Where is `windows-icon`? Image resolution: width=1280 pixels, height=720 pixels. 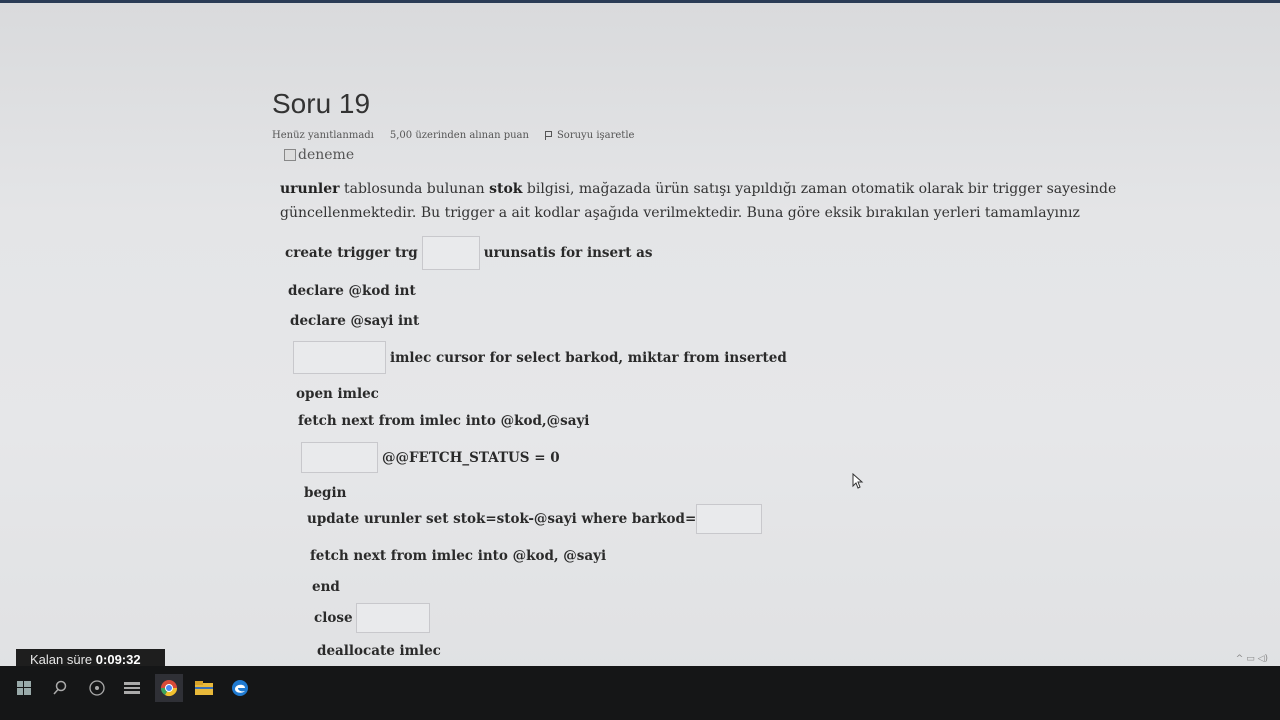 windows-icon is located at coordinates (24, 688).